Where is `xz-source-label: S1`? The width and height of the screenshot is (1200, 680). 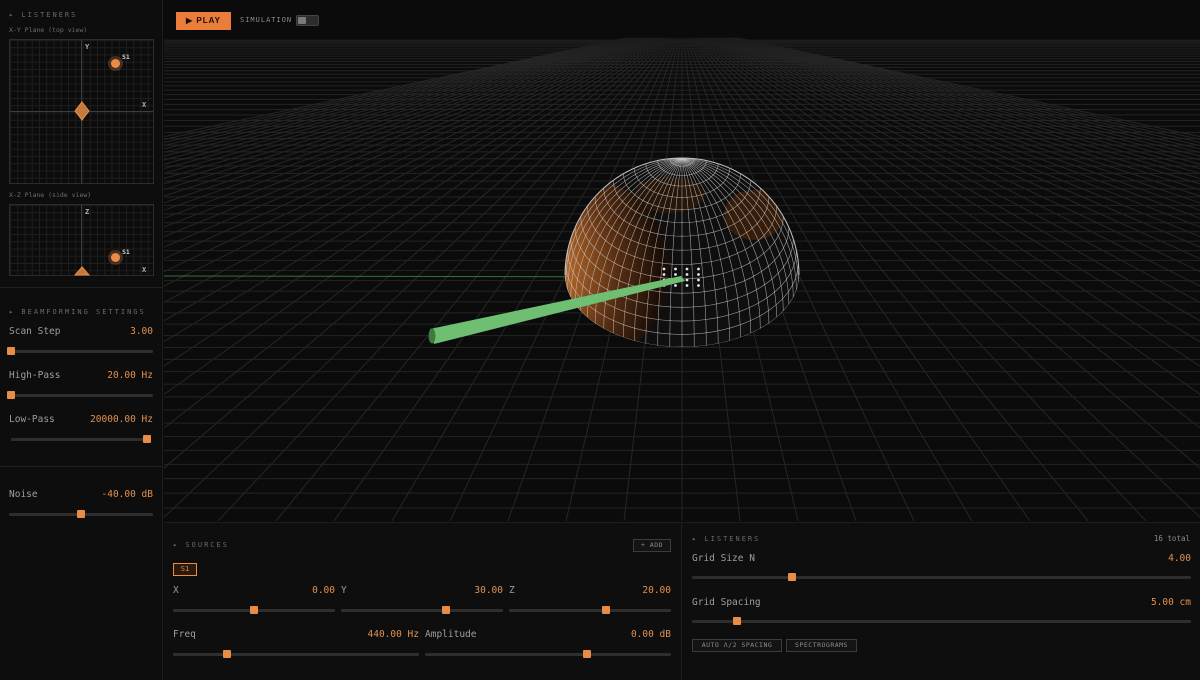 xz-source-label: S1 is located at coordinates (126, 252).